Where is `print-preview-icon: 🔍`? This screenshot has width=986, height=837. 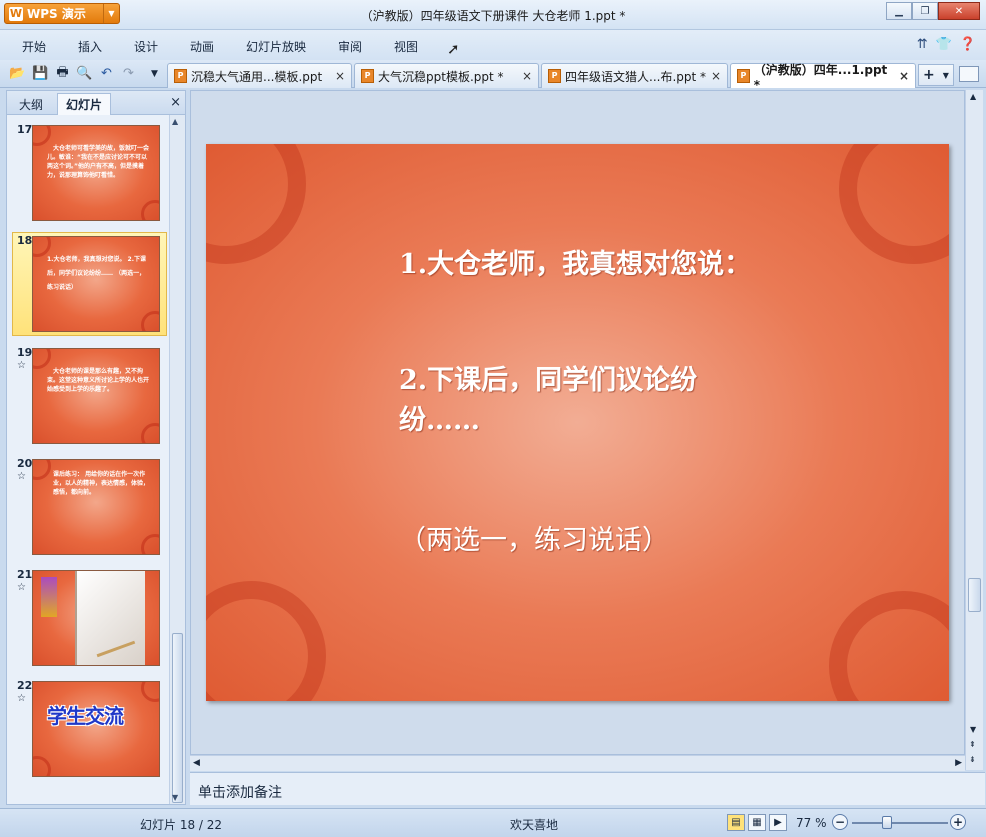 print-preview-icon: 🔍 is located at coordinates (84, 73).